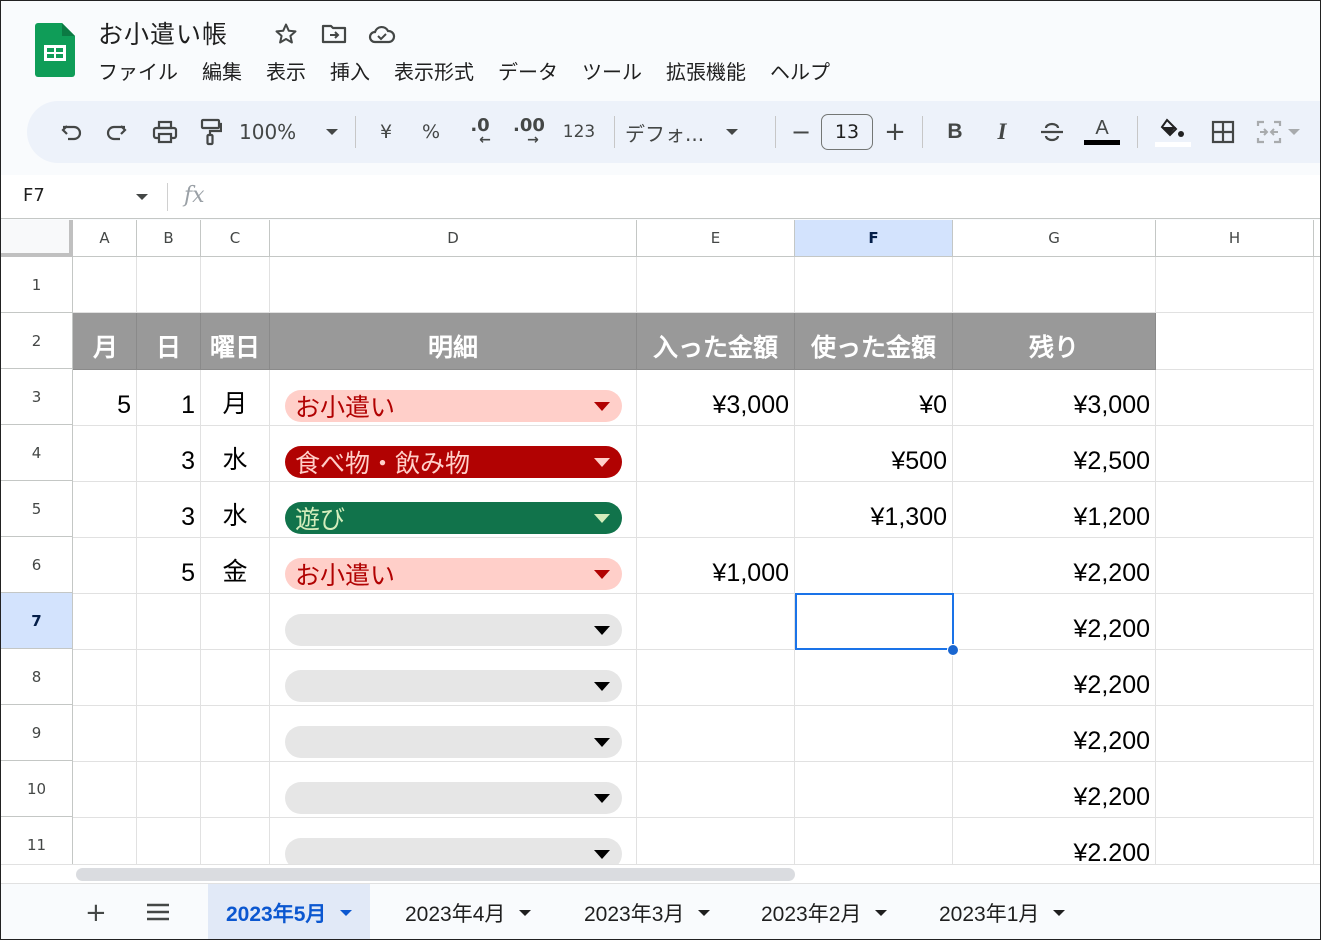  What do you see at coordinates (386, 132) in the screenshot?
I see `currency-format-button: ¥` at bounding box center [386, 132].